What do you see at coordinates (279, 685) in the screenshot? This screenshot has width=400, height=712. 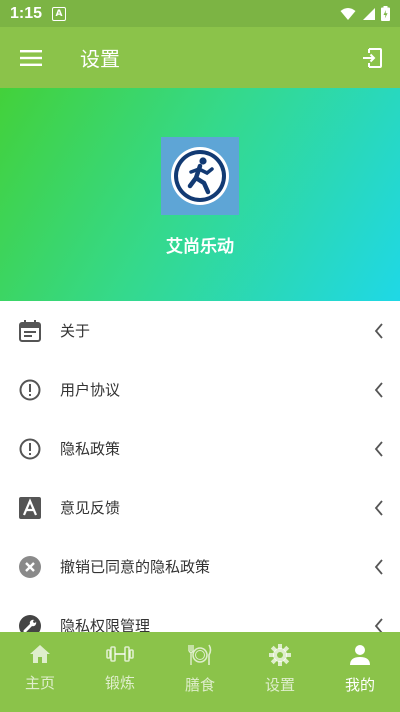 I see `tab-label: 设置` at bounding box center [279, 685].